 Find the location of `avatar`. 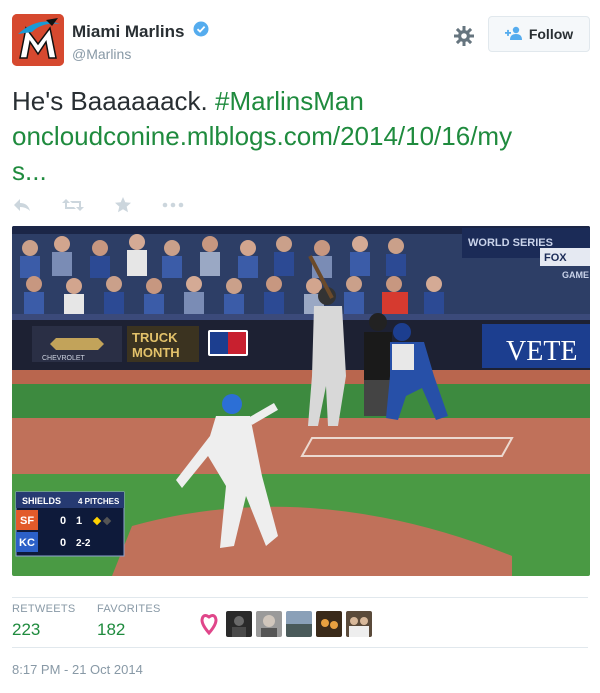

avatar is located at coordinates (38, 40).